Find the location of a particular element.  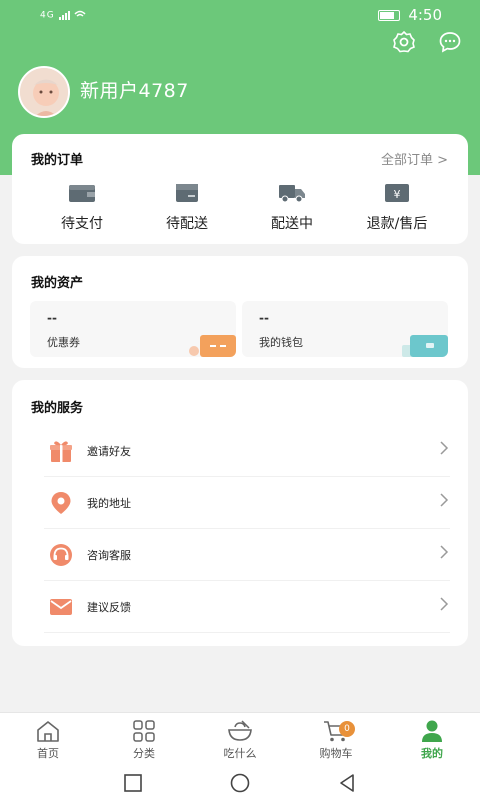

home-circle-icon is located at coordinates (240, 783).